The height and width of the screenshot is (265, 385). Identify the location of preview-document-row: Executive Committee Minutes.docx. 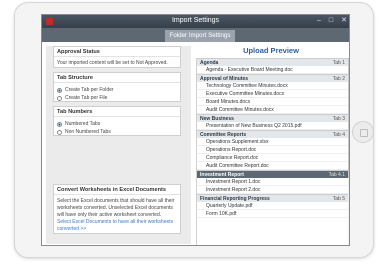
(272, 94).